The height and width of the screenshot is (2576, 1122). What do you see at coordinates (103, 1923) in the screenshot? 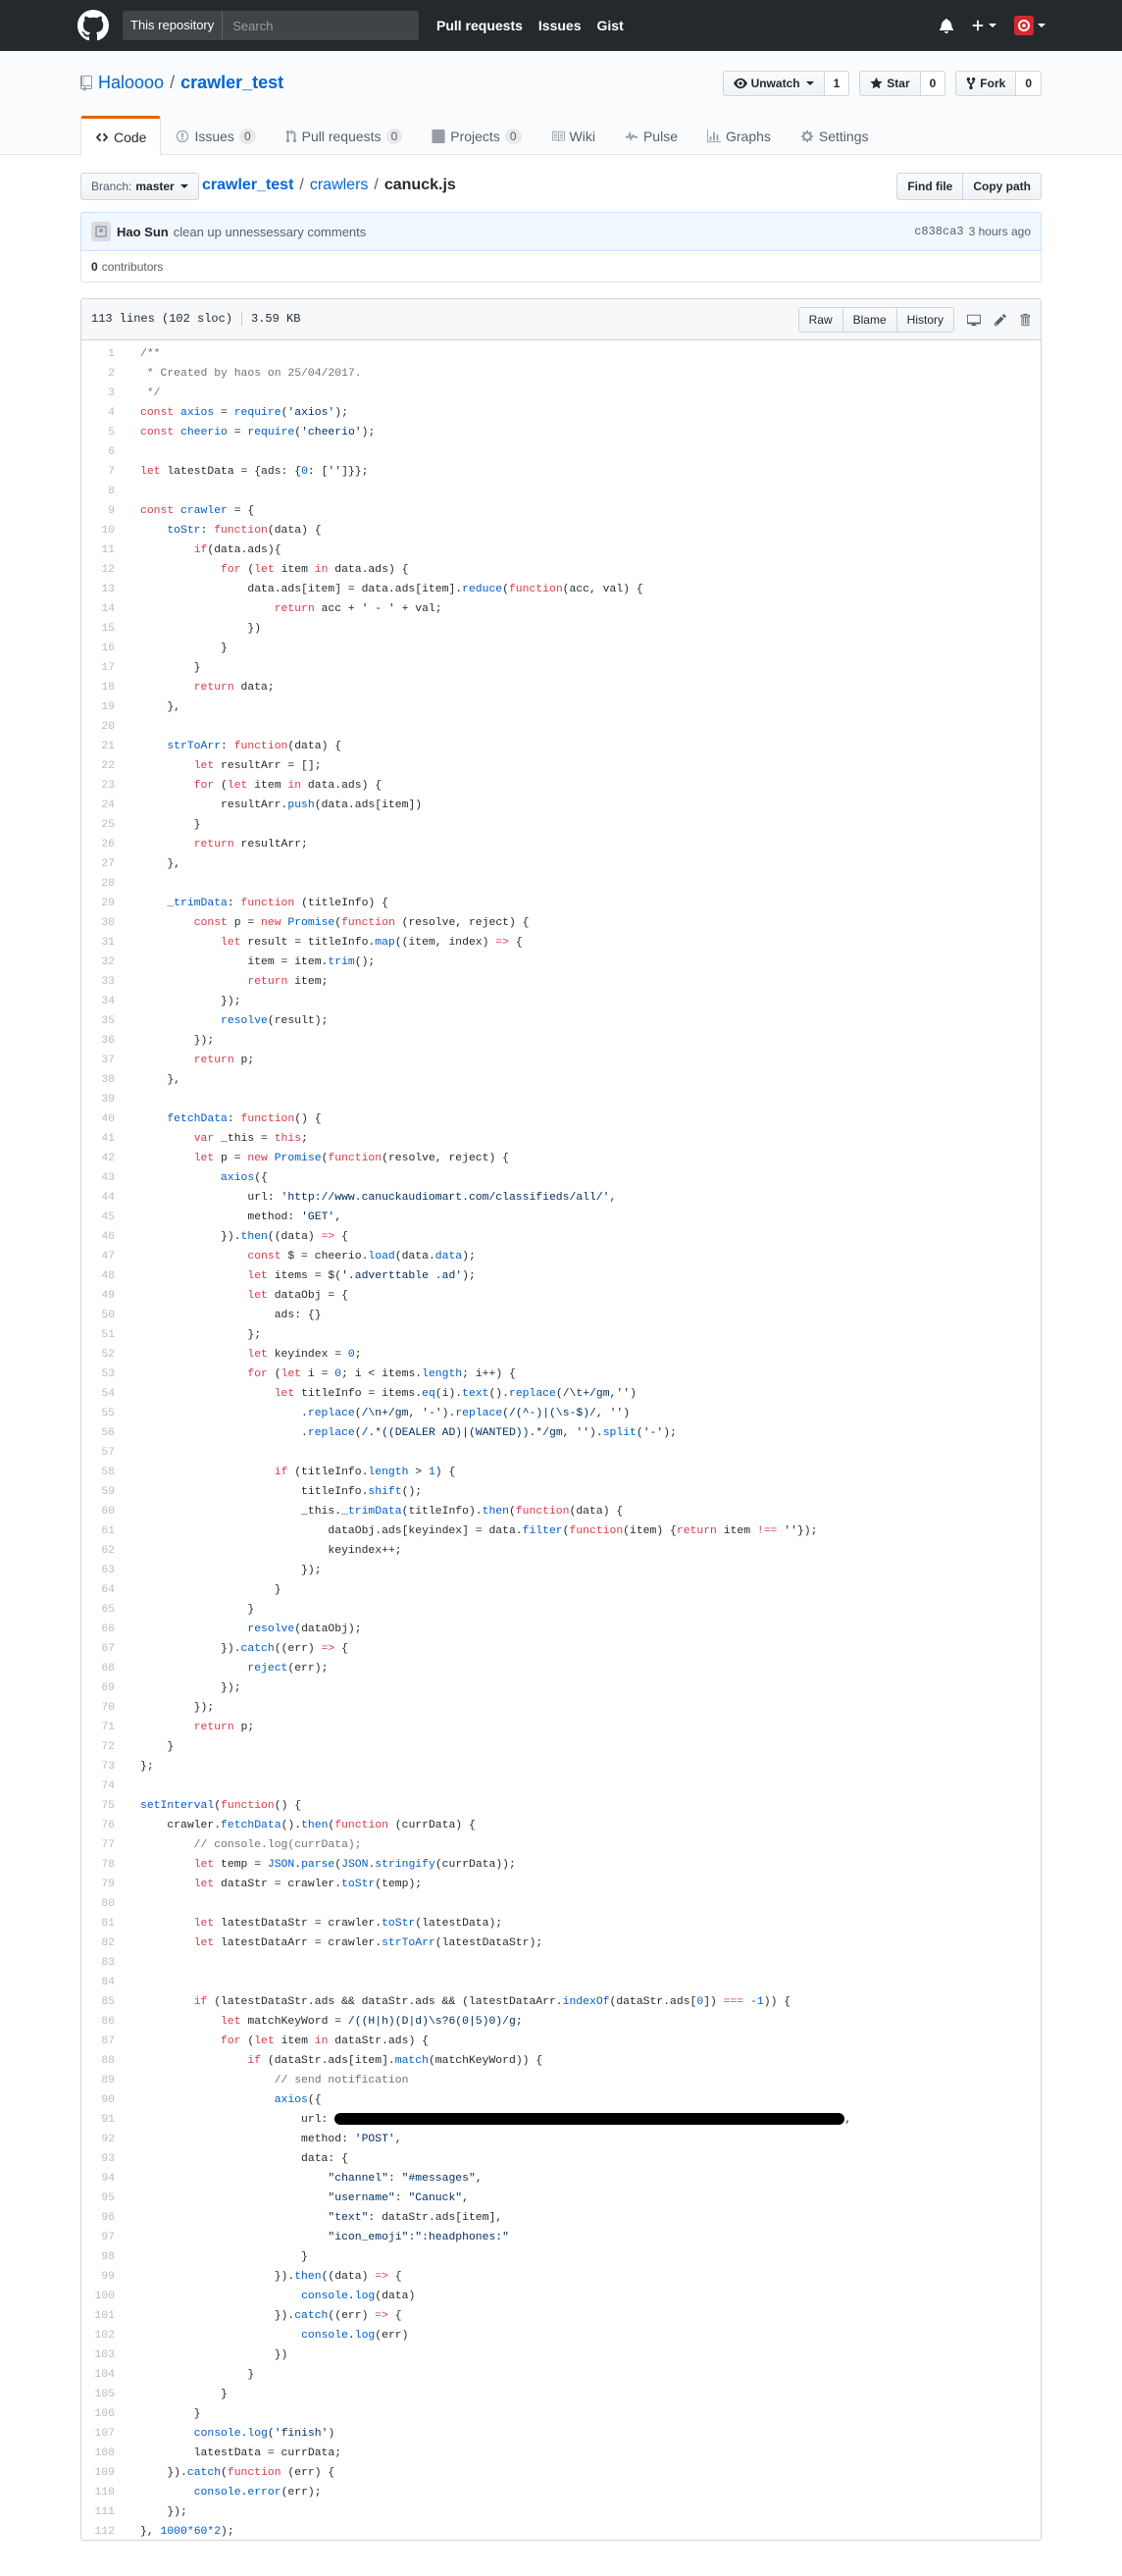
I see `line-number: 81` at bounding box center [103, 1923].